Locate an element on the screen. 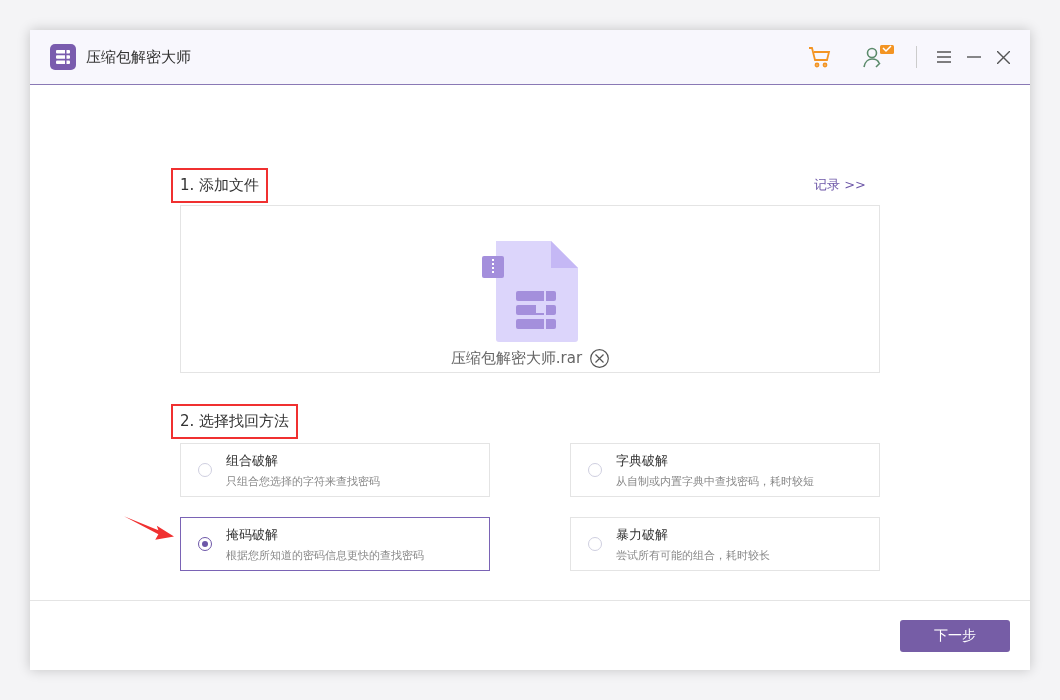 The image size is (1060, 700). method-name: 字典破解 is located at coordinates (642, 460).